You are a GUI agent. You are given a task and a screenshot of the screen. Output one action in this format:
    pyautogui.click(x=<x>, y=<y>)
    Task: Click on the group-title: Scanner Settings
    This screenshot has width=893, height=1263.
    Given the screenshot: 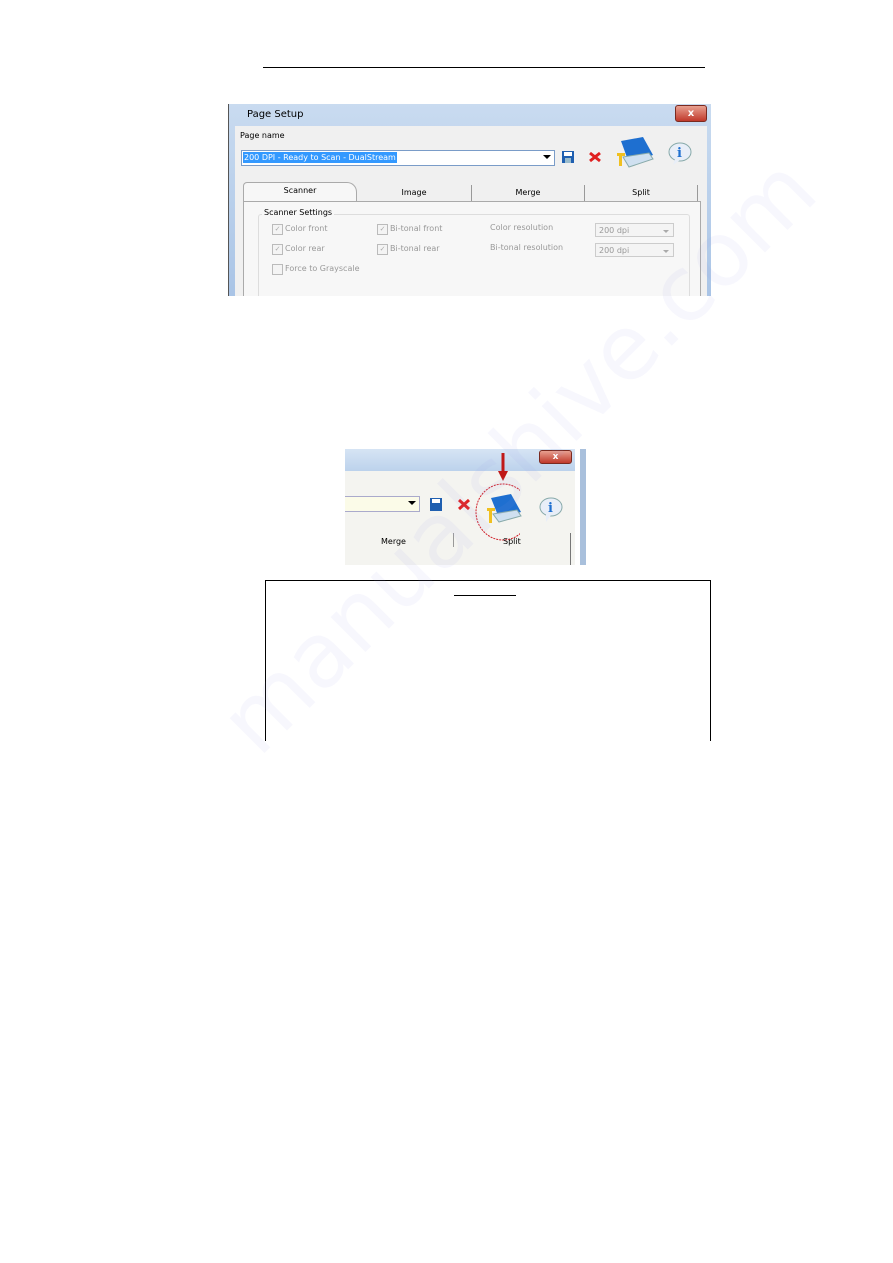 What is the action you would take?
    pyautogui.click(x=298, y=212)
    